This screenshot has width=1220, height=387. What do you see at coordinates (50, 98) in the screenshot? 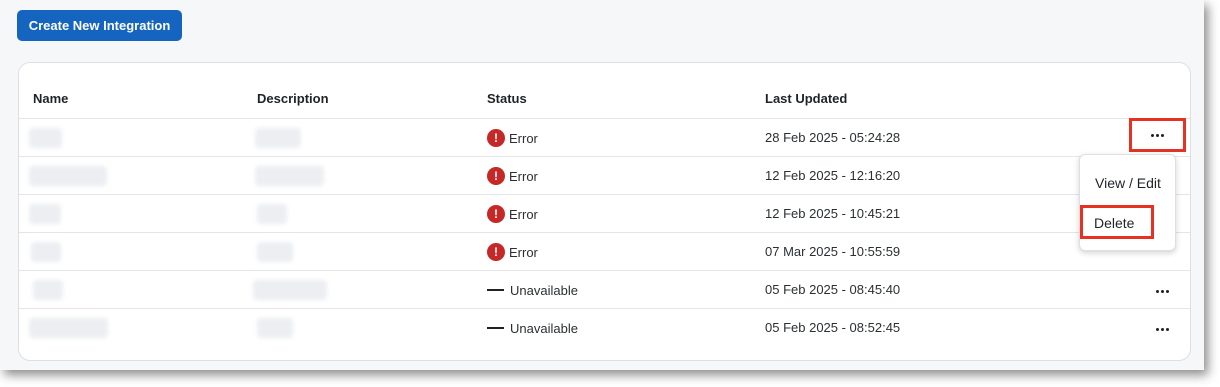
I see `column-header-name: Name` at bounding box center [50, 98].